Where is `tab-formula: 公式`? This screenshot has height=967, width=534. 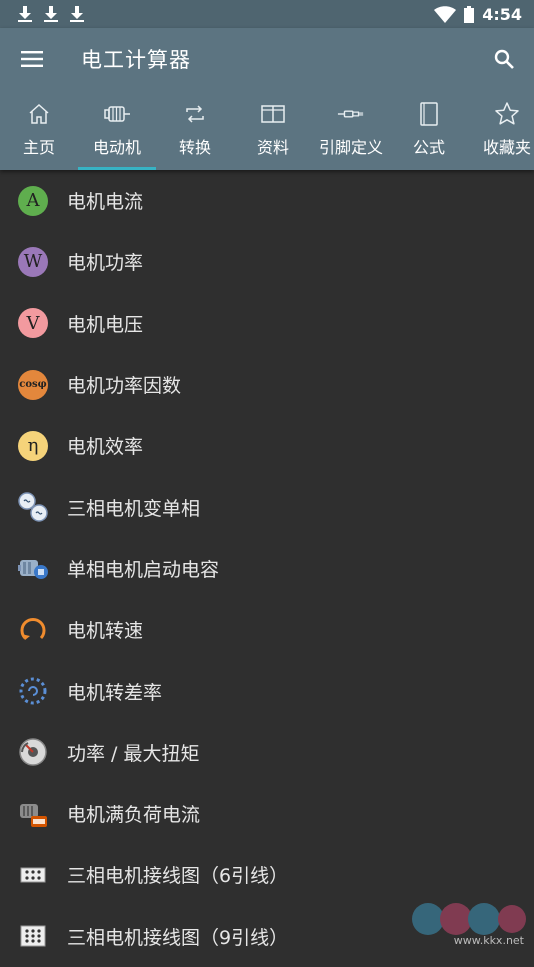 tab-formula: 公式 is located at coordinates (429, 130).